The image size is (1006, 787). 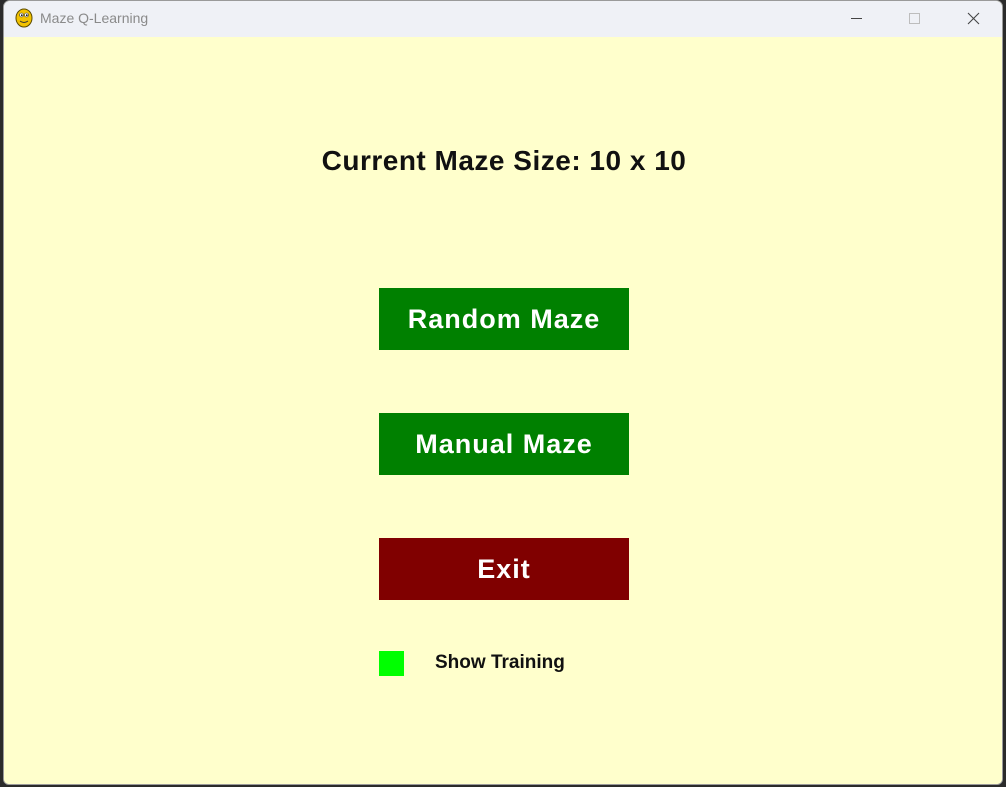 I want to click on minimize-icon, so click(x=856, y=18).